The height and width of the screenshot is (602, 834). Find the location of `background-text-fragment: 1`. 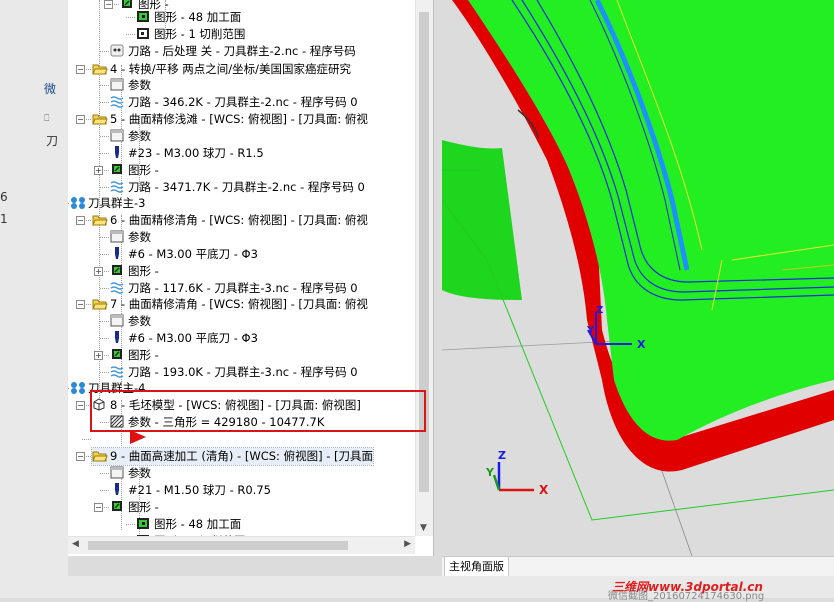

background-text-fragment: 1 is located at coordinates (4, 219).